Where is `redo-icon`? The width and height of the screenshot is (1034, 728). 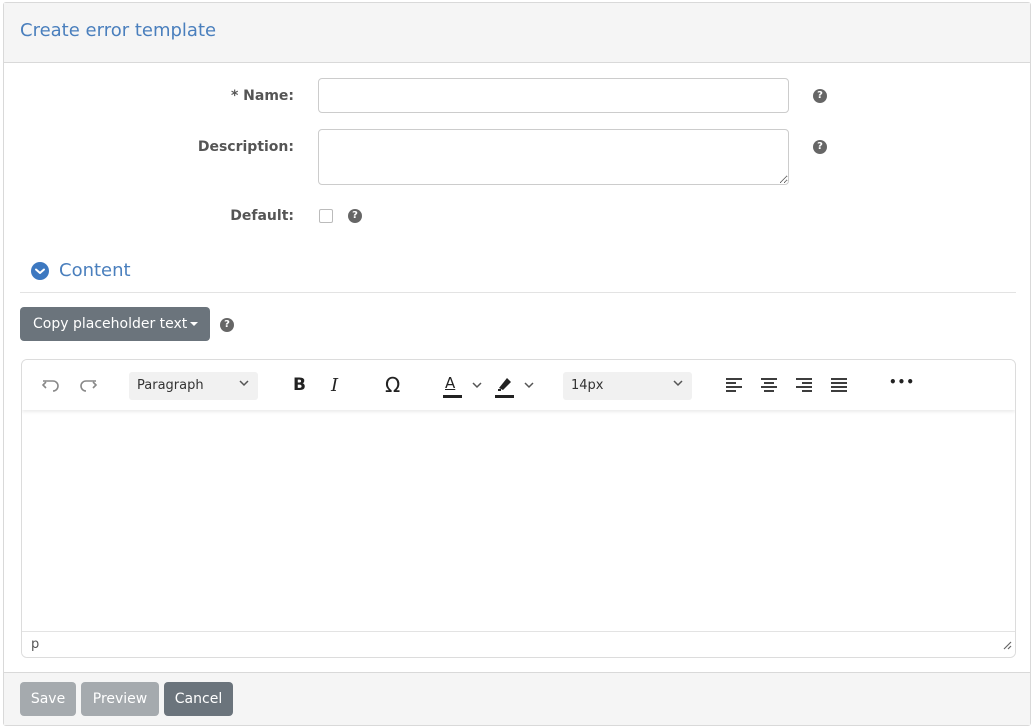 redo-icon is located at coordinates (88, 387).